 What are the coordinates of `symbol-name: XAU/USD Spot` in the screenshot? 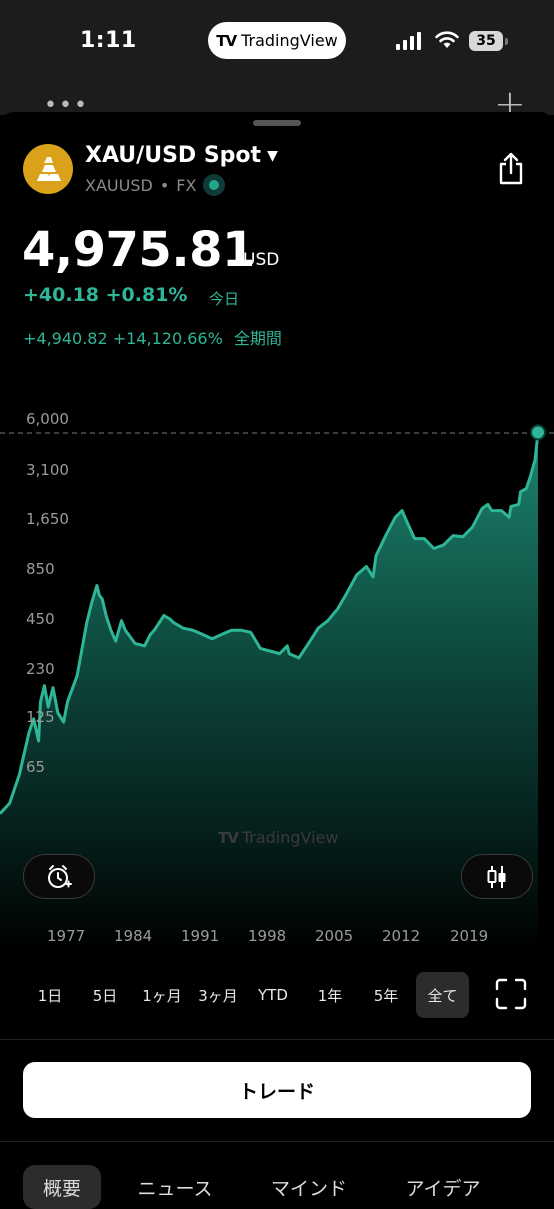 It's located at (173, 155).